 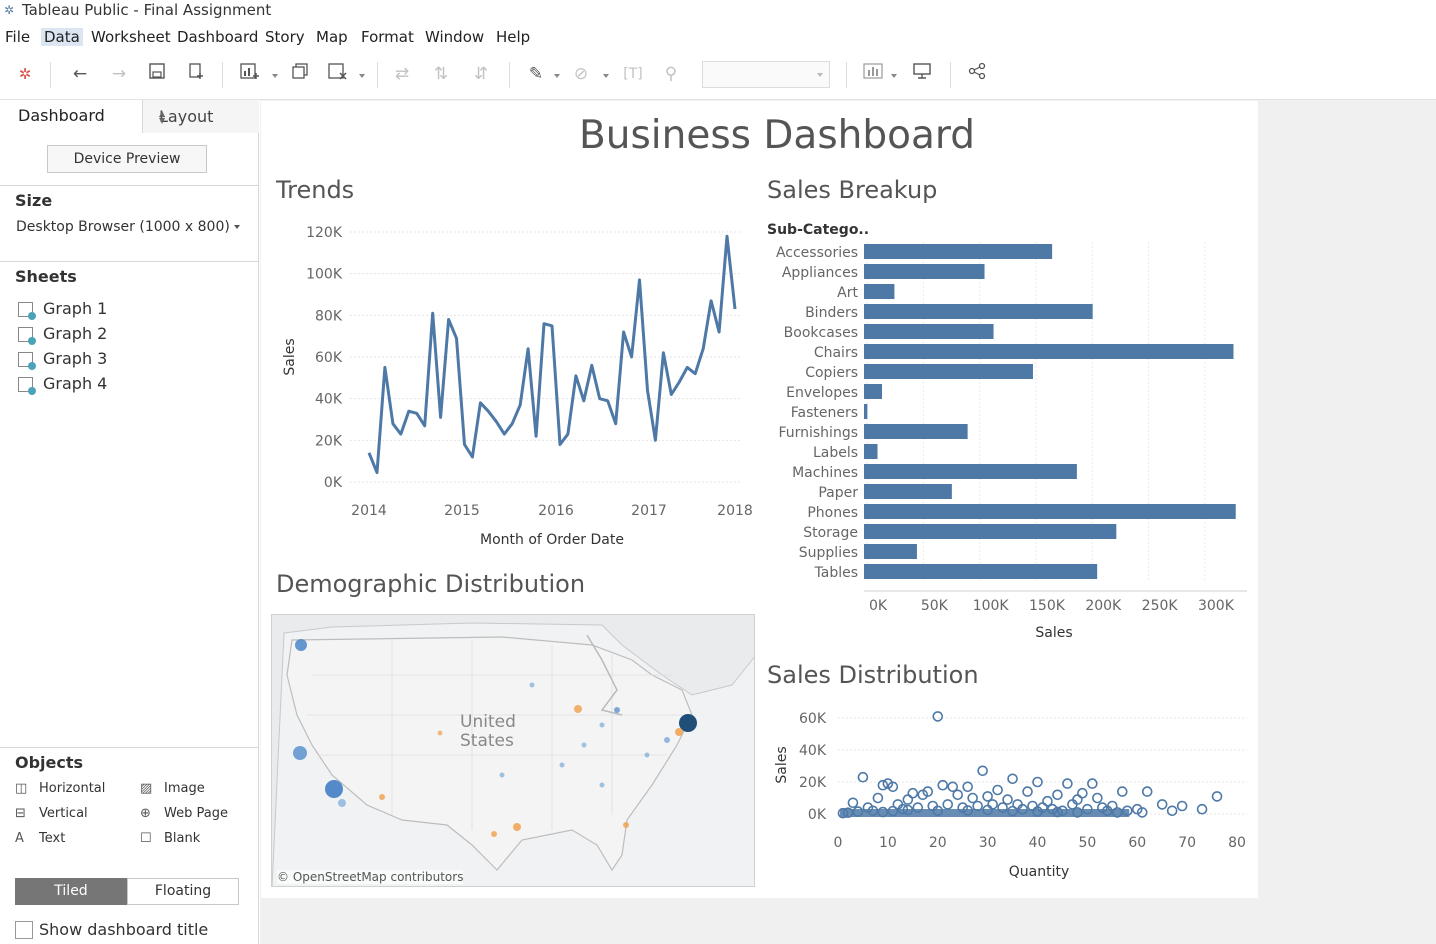 I want to click on y-axis-label: Sales, so click(x=782, y=764).